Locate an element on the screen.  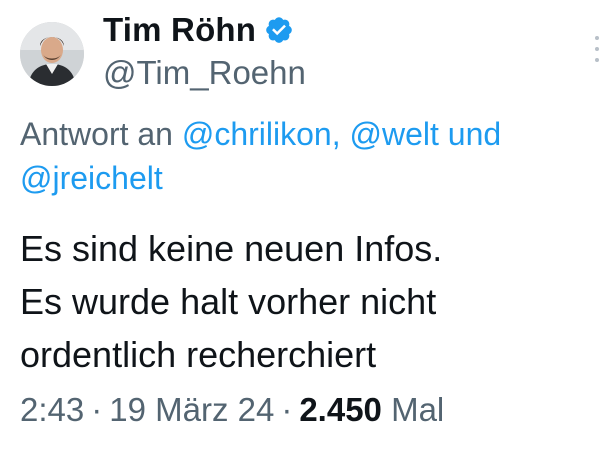
profile-avatar is located at coordinates (52, 54).